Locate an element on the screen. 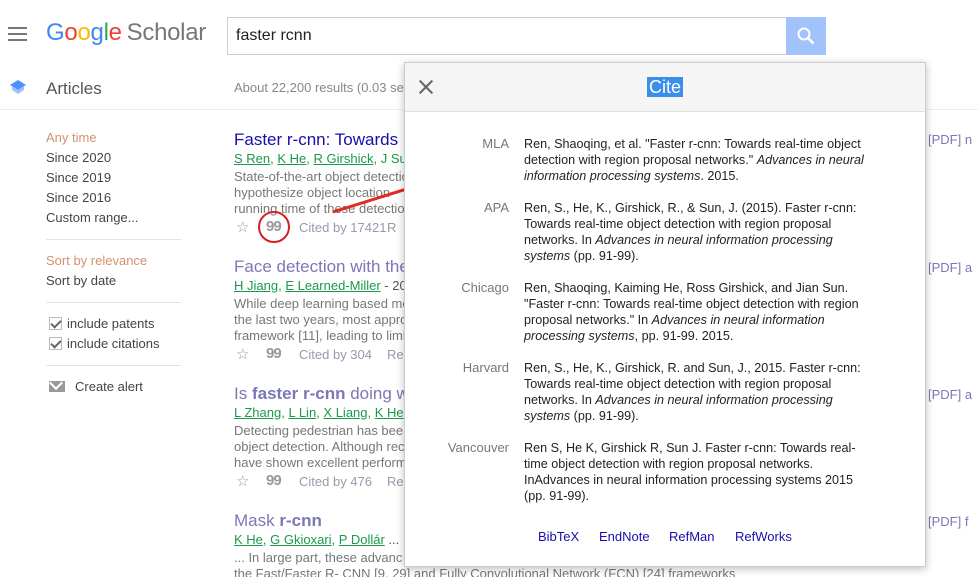 Image resolution: width=978 pixels, height=577 pixels. author-link: X Liang is located at coordinates (345, 412).